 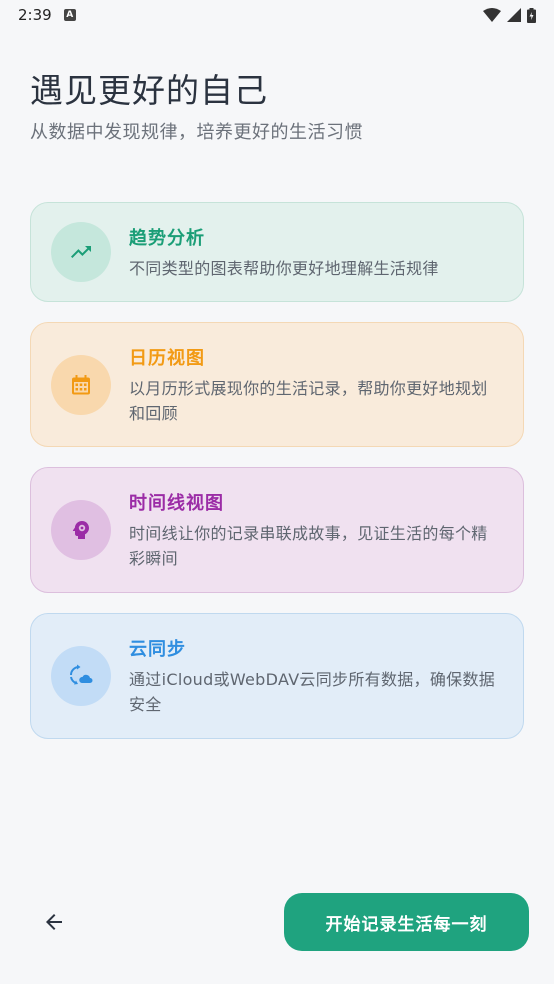 I want to click on cloud-sync-icon, so click(x=81, y=674).